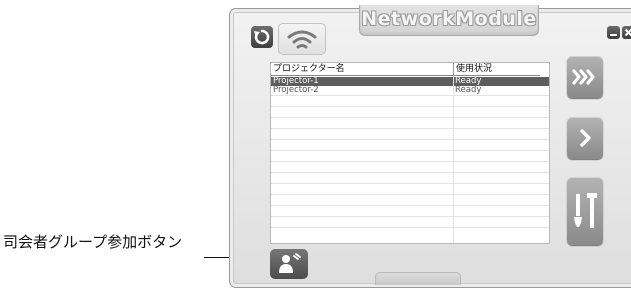 Image resolution: width=631 pixels, height=288 pixels. I want to click on next-button, so click(585, 138).